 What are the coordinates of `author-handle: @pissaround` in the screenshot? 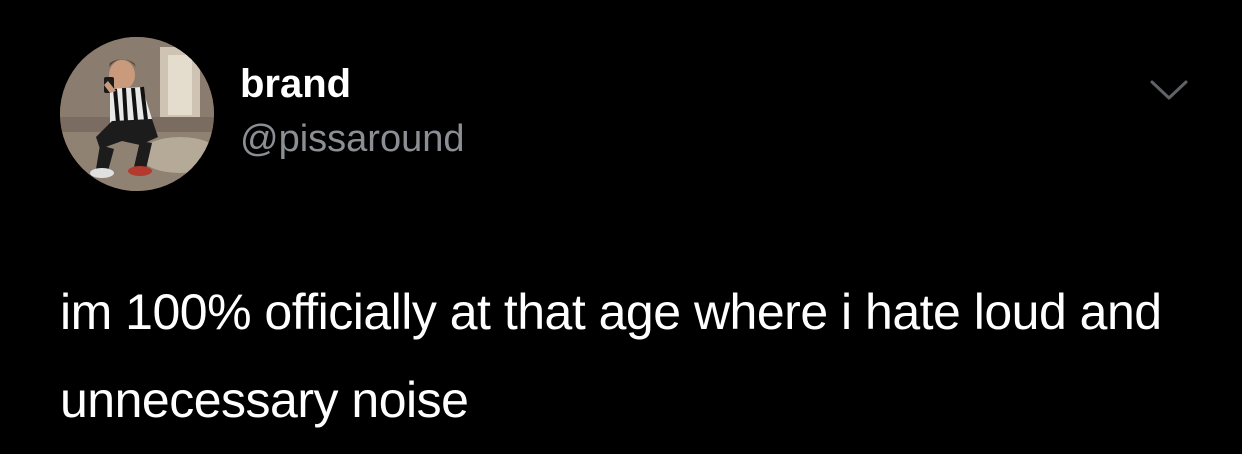 It's located at (352, 139).